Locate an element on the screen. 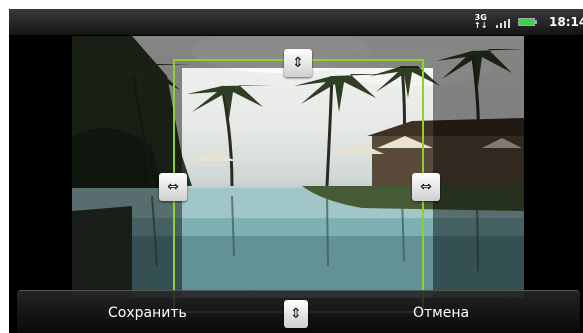  status-clock: 18:14 is located at coordinates (566, 22).